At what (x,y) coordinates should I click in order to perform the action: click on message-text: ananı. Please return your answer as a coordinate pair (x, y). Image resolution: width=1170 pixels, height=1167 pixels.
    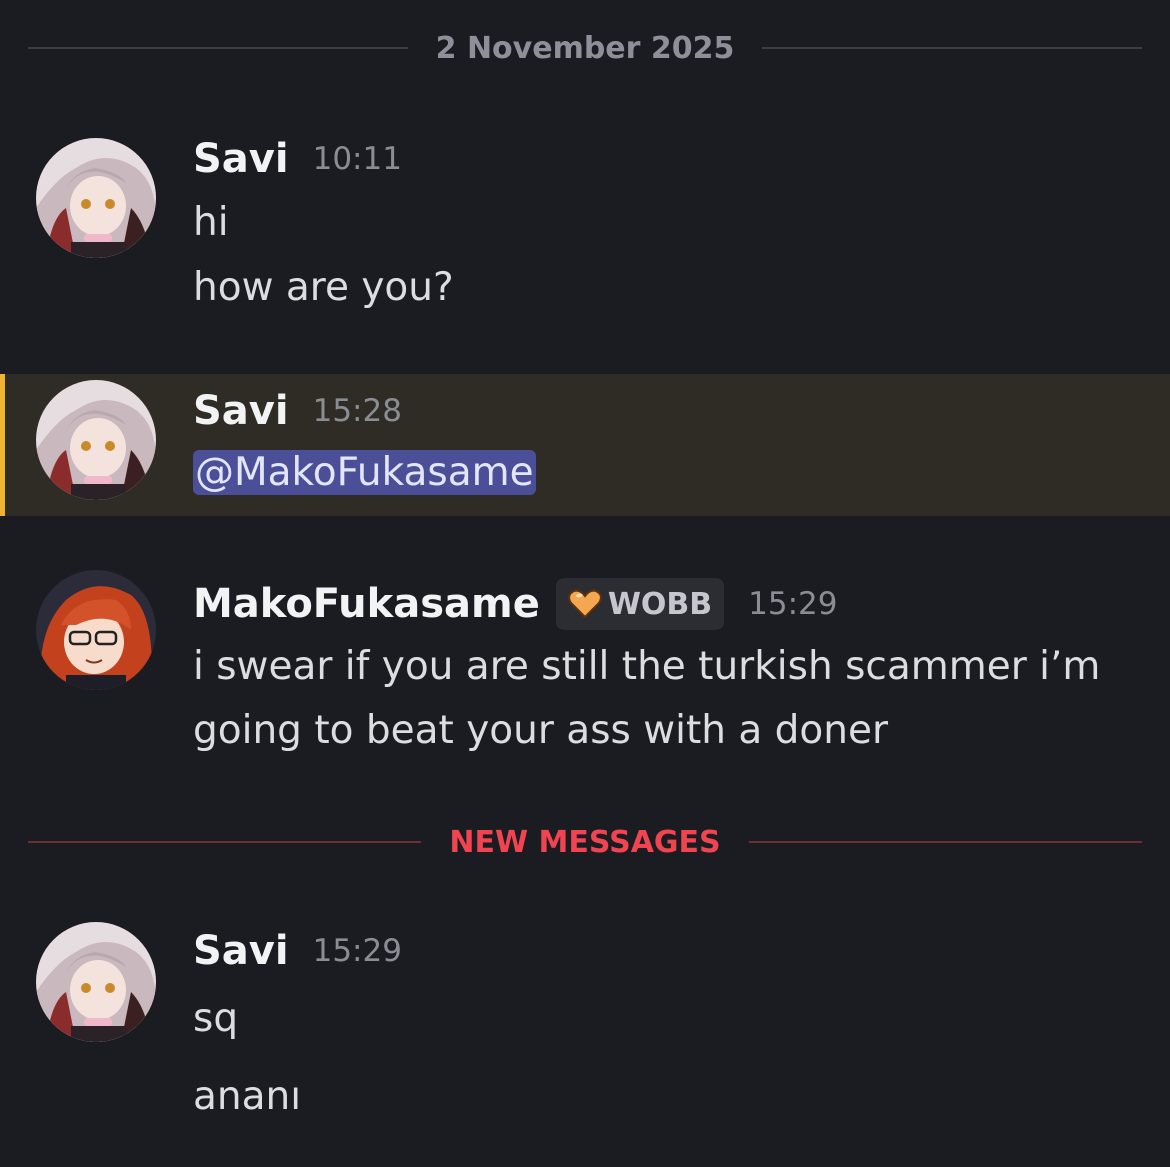
    Looking at the image, I should click on (247, 1096).